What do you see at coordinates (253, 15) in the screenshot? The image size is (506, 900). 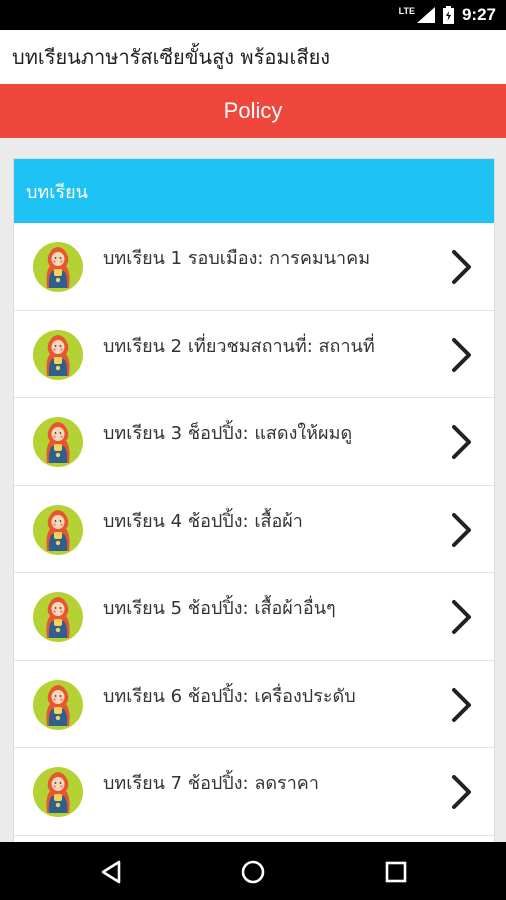 I see `status-bar: LTE 9:27` at bounding box center [253, 15].